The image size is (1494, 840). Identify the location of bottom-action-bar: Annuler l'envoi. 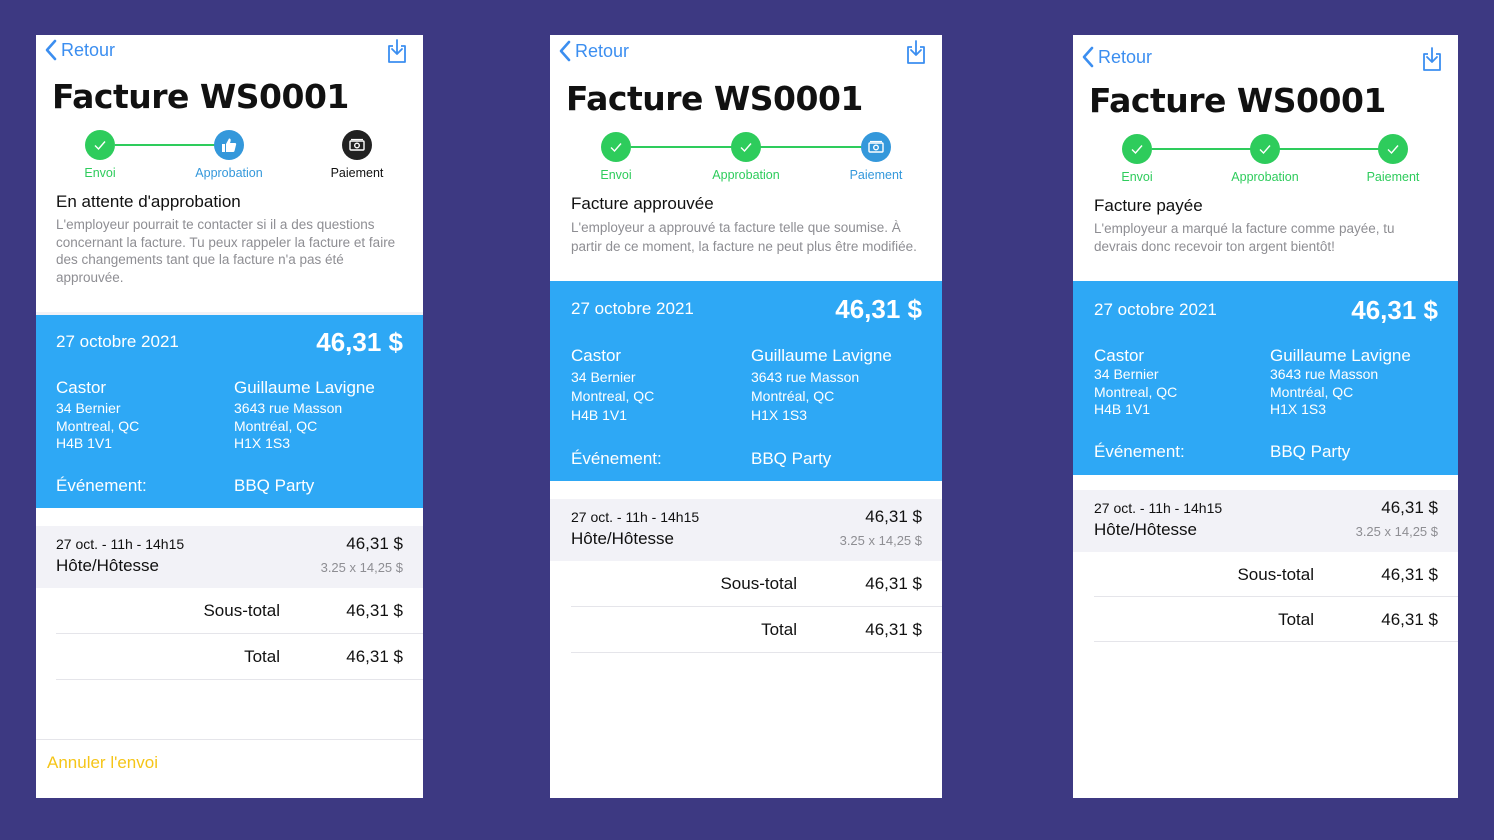
(229, 768).